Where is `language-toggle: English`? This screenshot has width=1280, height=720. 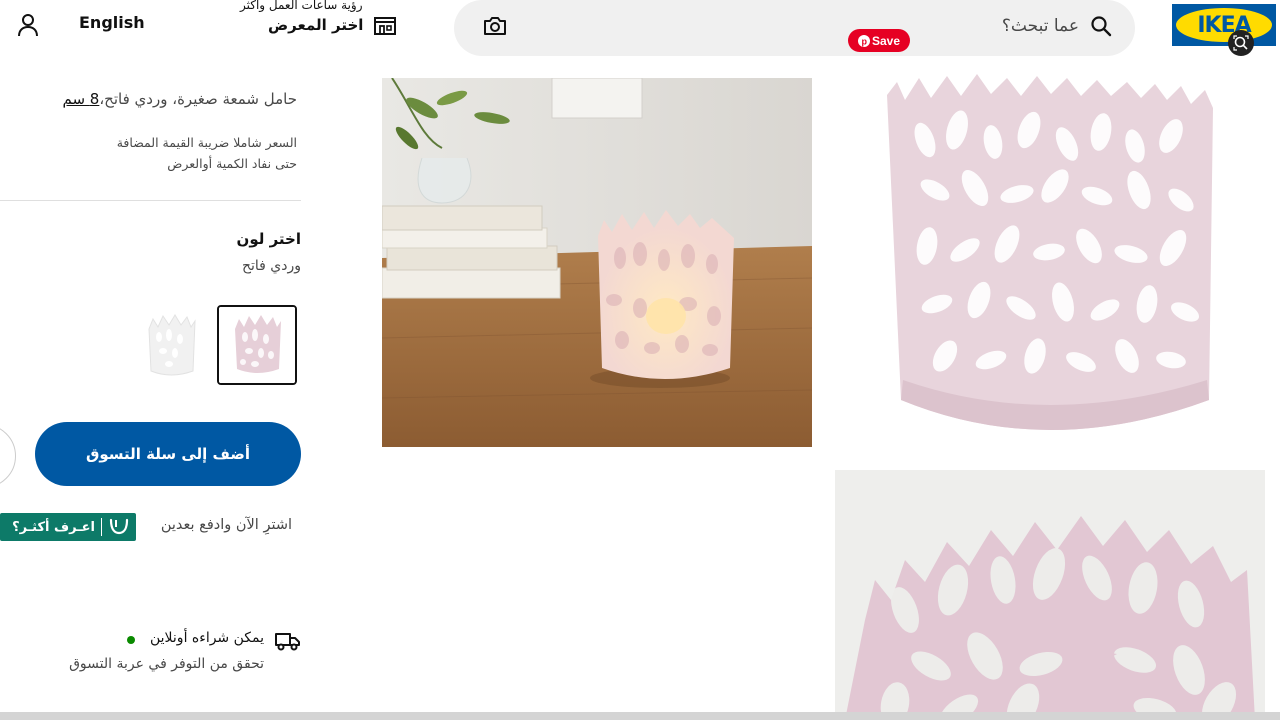
language-toggle: English is located at coordinates (112, 22).